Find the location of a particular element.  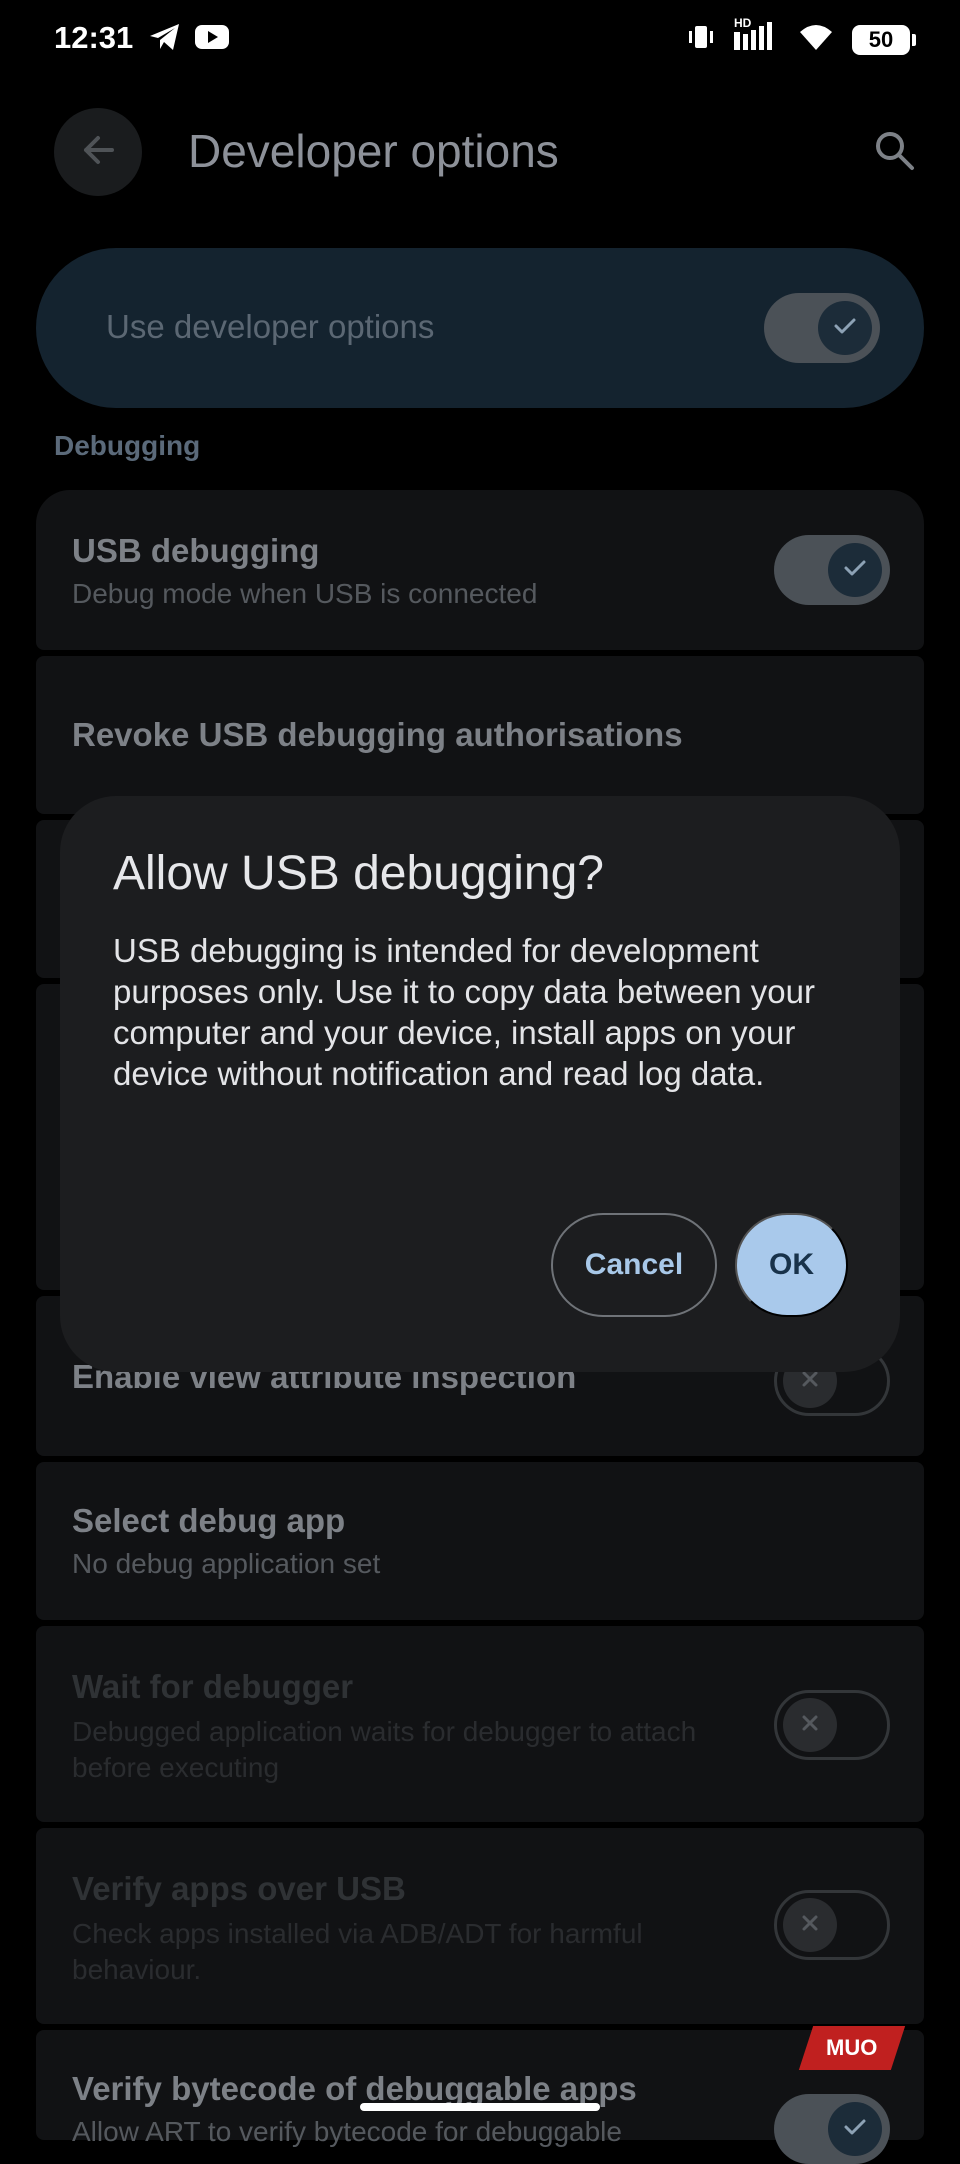

search-icon is located at coordinates (894, 152).